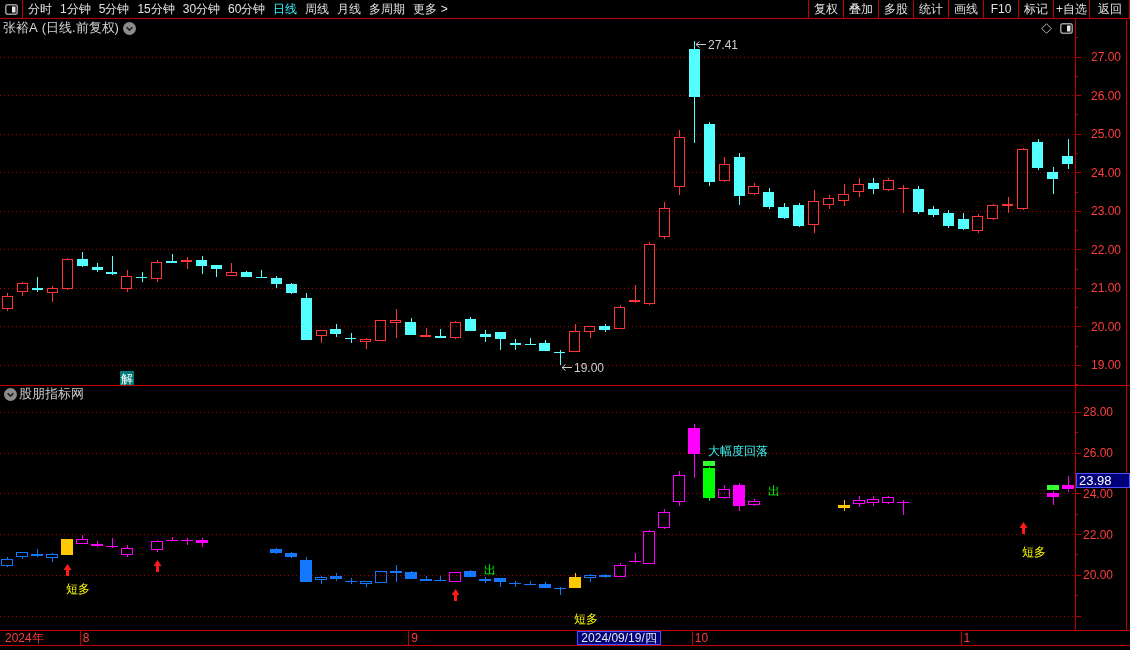  Describe the element at coordinates (1109, 9) in the screenshot. I see `toolbar-button: 返回` at that location.